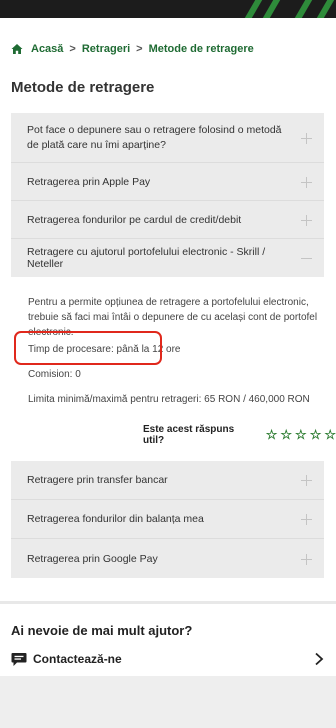 The height and width of the screenshot is (728, 336). What do you see at coordinates (319, 659) in the screenshot?
I see `chevron-right-icon` at bounding box center [319, 659].